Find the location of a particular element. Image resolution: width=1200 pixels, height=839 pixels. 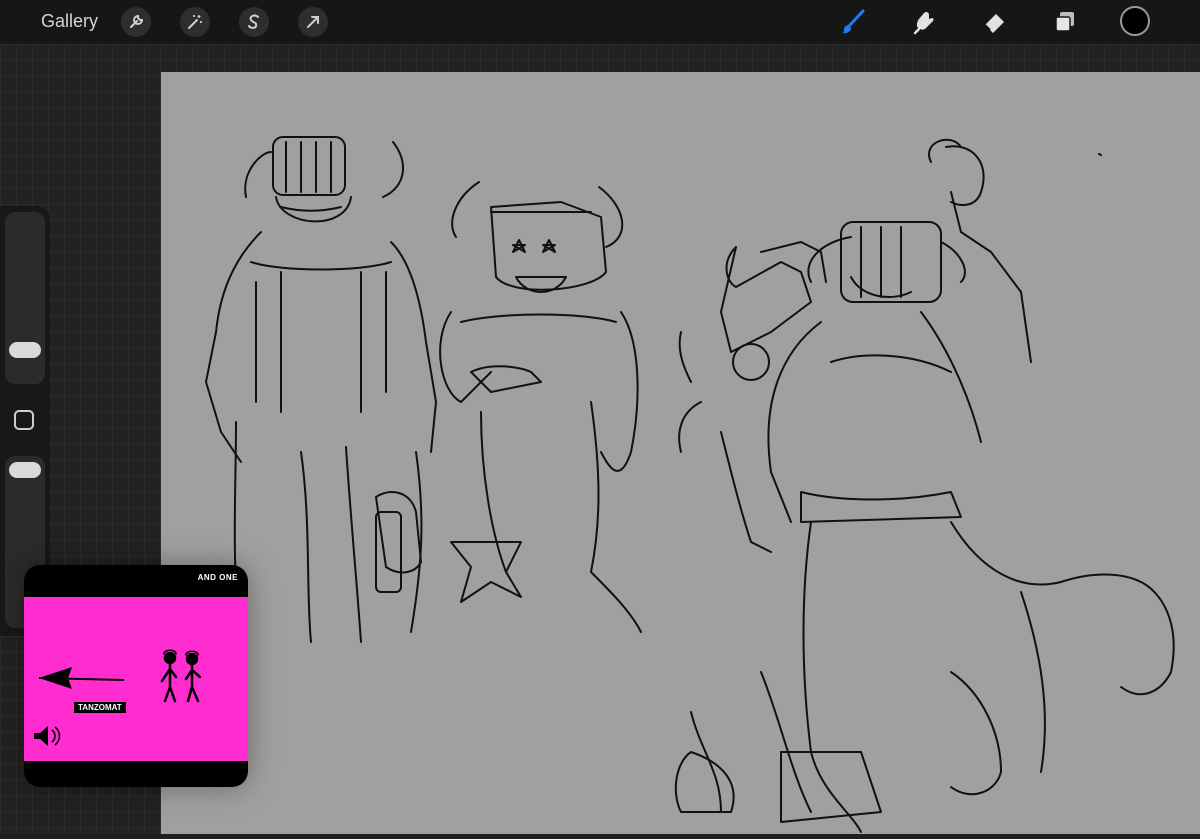

dancers-illustration is located at coordinates (118, 697).